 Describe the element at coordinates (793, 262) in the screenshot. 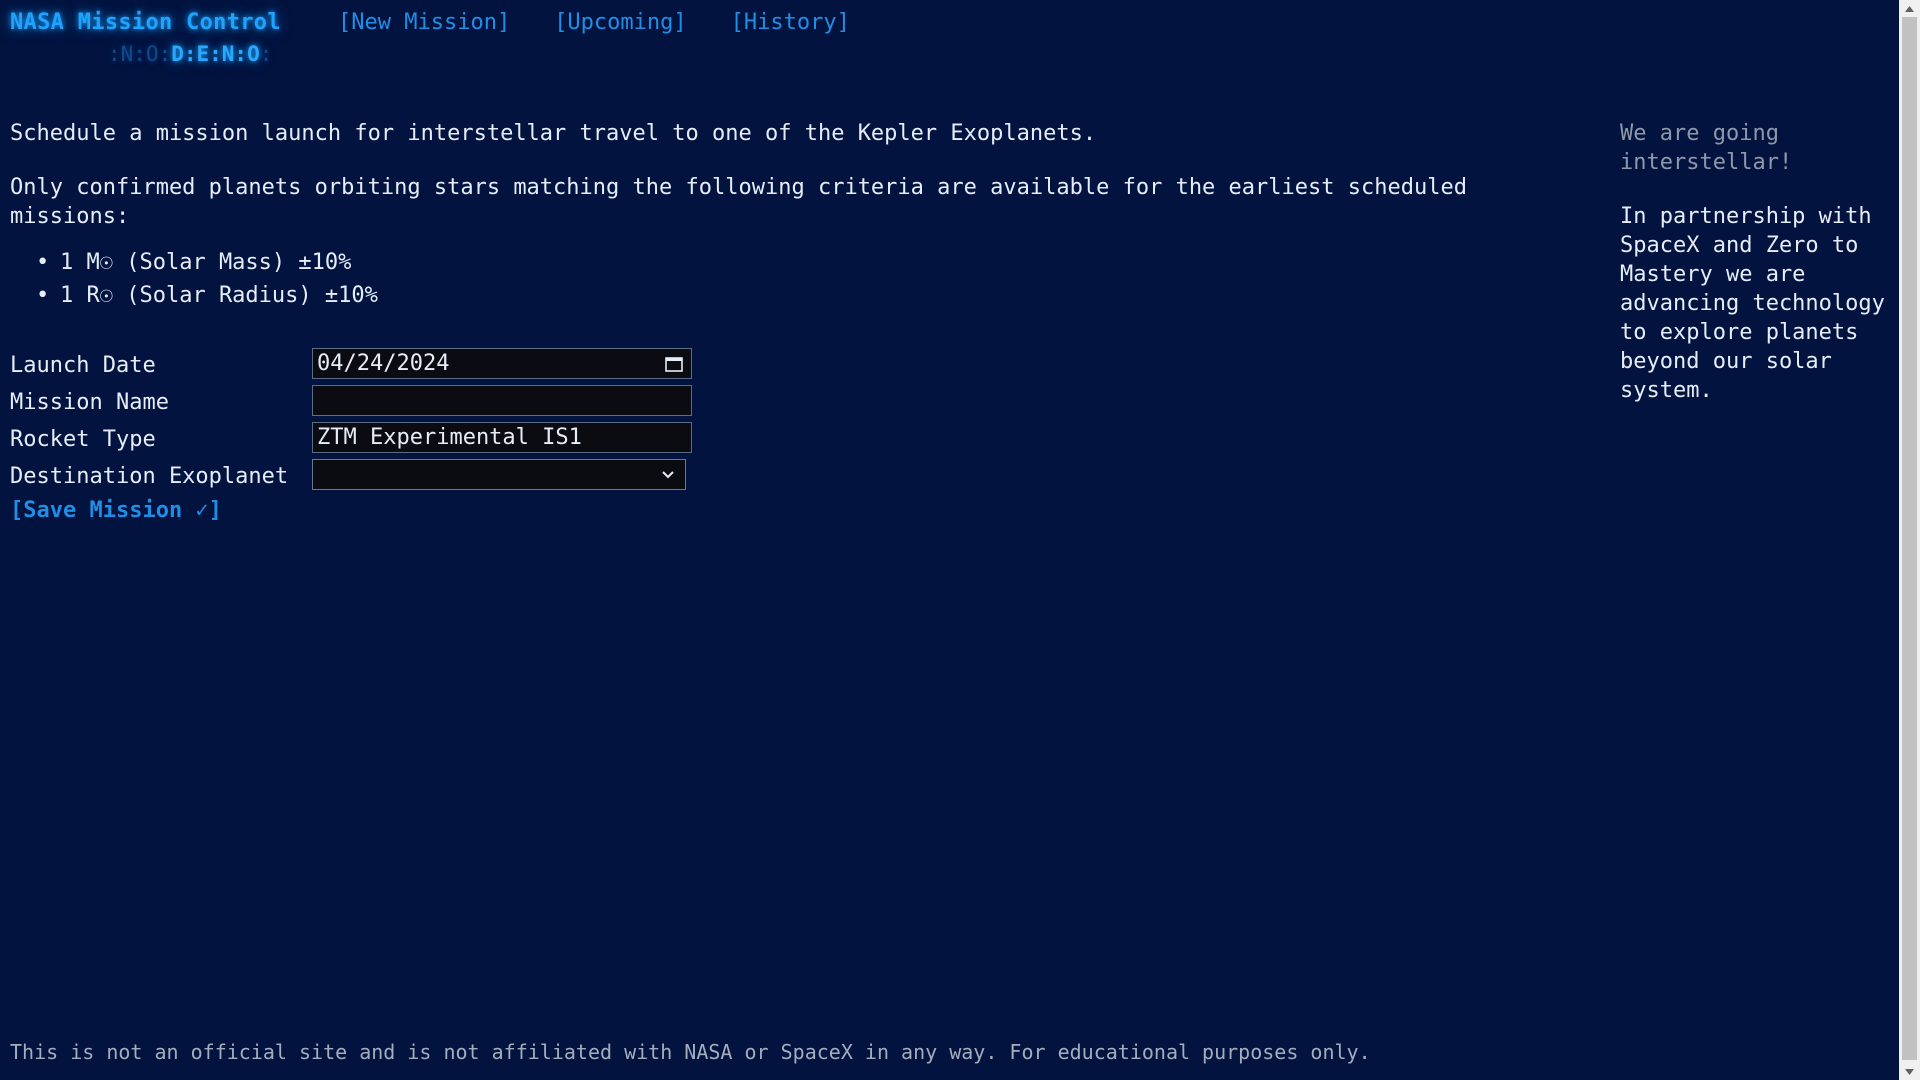

I see `criteria-item: • 1 M☉ (Solar Mass) ±10%` at that location.